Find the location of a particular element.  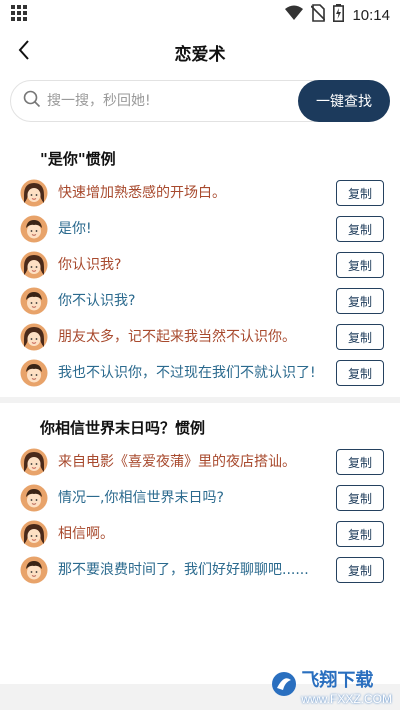

list-item: 是你! 复制 is located at coordinates (200, 229).